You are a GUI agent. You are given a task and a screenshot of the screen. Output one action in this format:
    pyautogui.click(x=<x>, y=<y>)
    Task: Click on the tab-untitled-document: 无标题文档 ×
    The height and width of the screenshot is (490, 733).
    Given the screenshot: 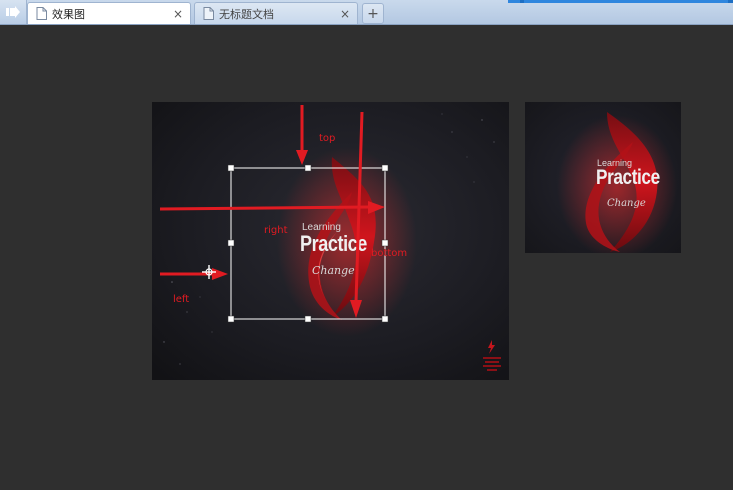 What is the action you would take?
    pyautogui.click(x=276, y=13)
    